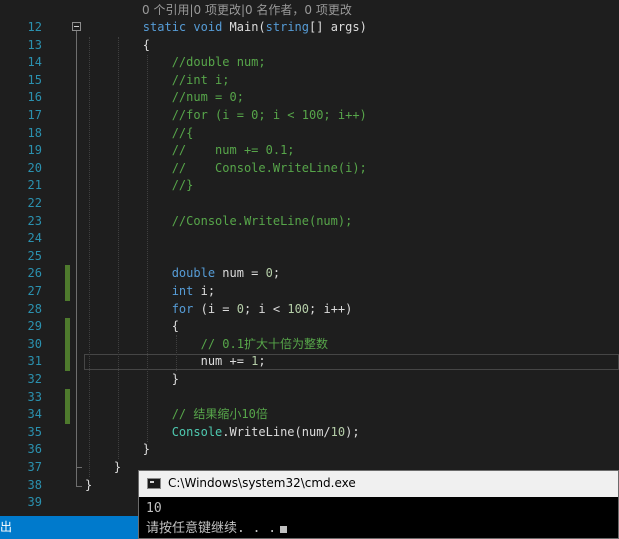 The height and width of the screenshot is (539, 619). I want to click on code-line: 35 Console.WriteLine(num/10);, so click(309, 433).